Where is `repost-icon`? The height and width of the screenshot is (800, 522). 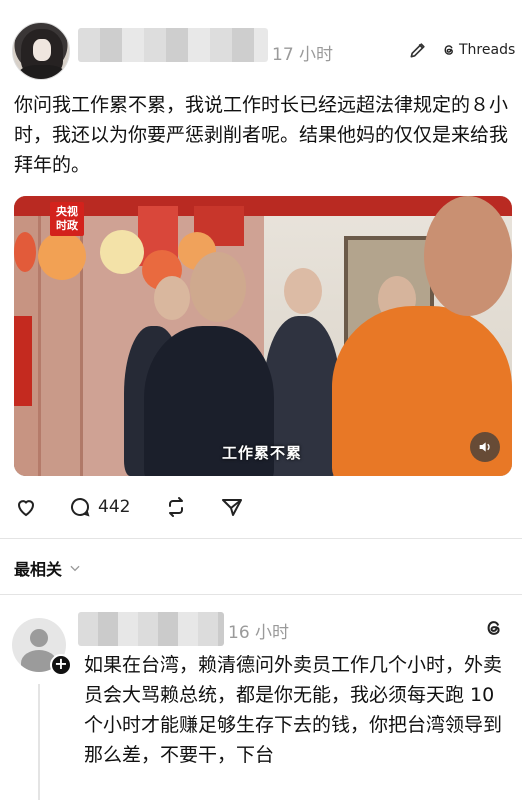 repost-icon is located at coordinates (176, 507).